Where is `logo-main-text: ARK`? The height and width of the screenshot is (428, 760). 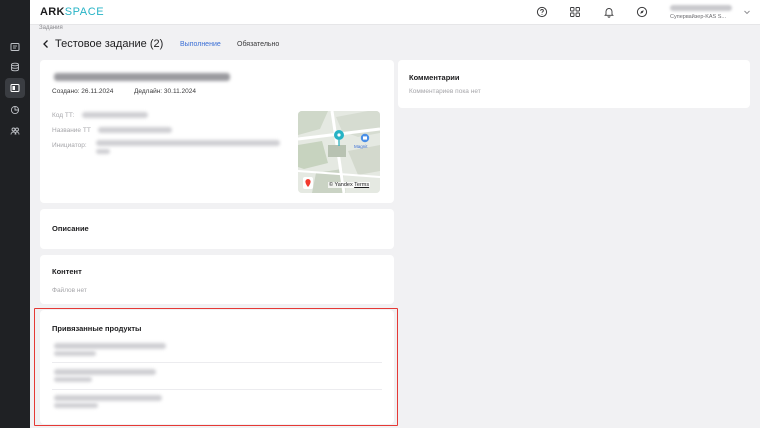
logo-main-text: ARK is located at coordinates (52, 12).